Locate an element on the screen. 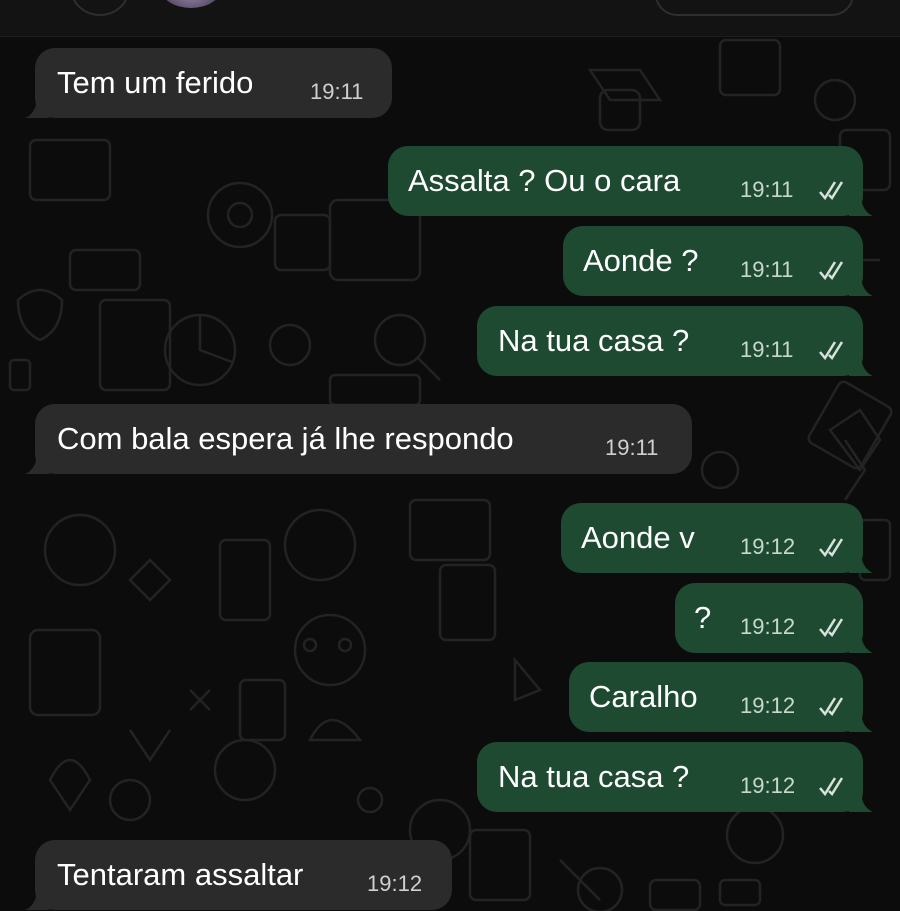 This screenshot has width=900, height=911. message-bubble-outgoing: Aonde ? 19:11 is located at coordinates (718, 261).